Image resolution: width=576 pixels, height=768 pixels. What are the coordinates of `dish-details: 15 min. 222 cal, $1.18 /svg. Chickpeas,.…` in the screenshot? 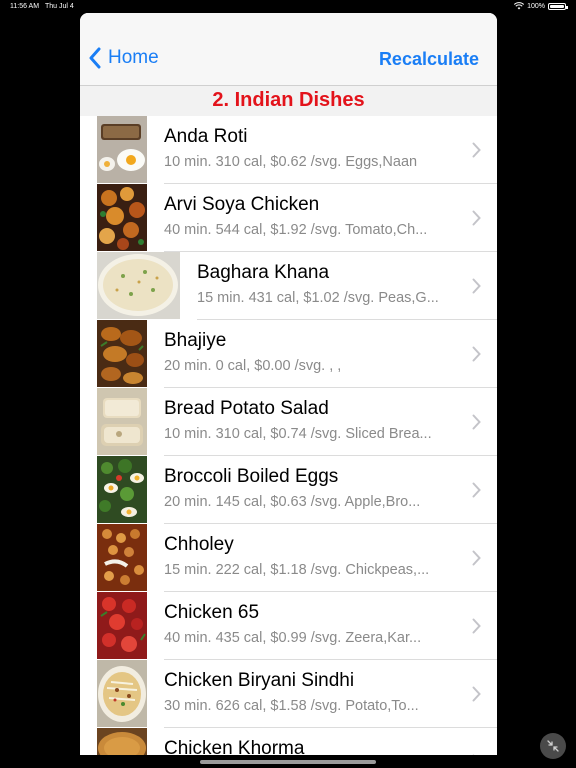 It's located at (297, 570).